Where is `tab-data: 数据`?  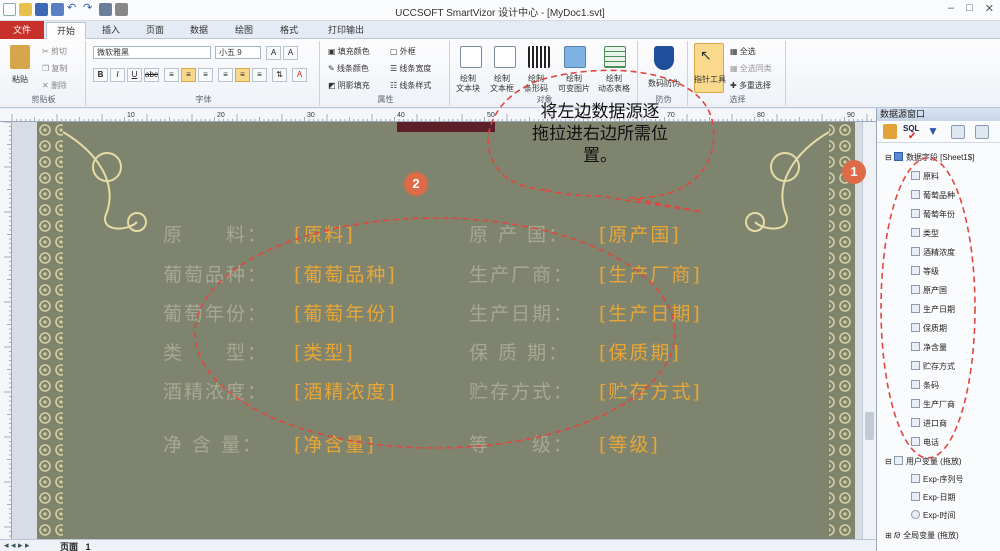
tab-data: 数据 is located at coordinates (199, 30).